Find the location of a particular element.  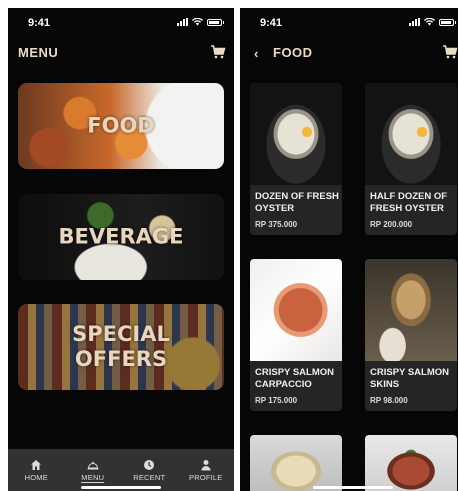

tab-profile: PROFILE is located at coordinates (206, 470).